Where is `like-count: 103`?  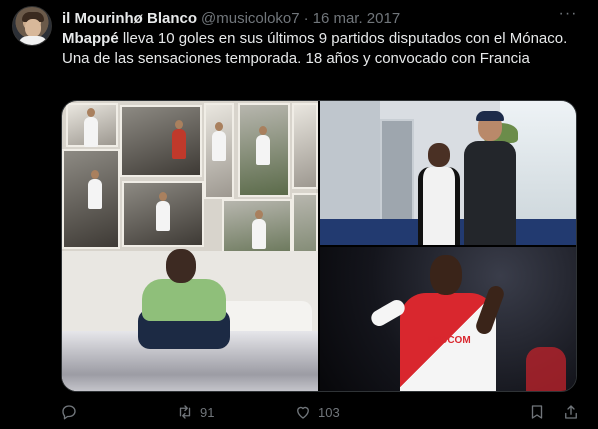 like-count: 103 is located at coordinates (329, 412).